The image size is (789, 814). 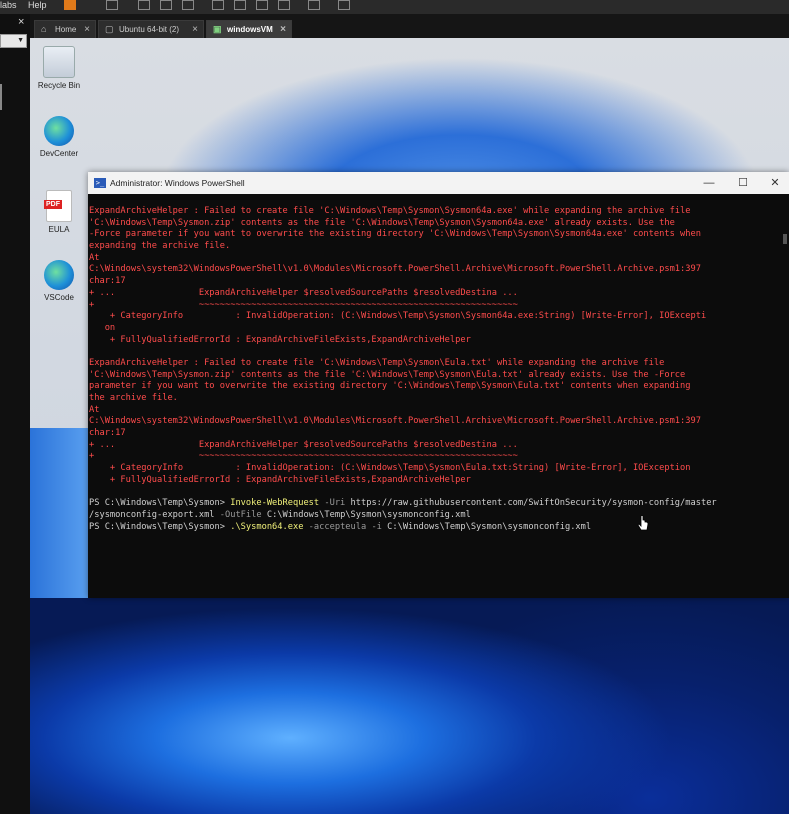 What do you see at coordinates (109, 29) in the screenshot?
I see `vm-icon: ▢` at bounding box center [109, 29].